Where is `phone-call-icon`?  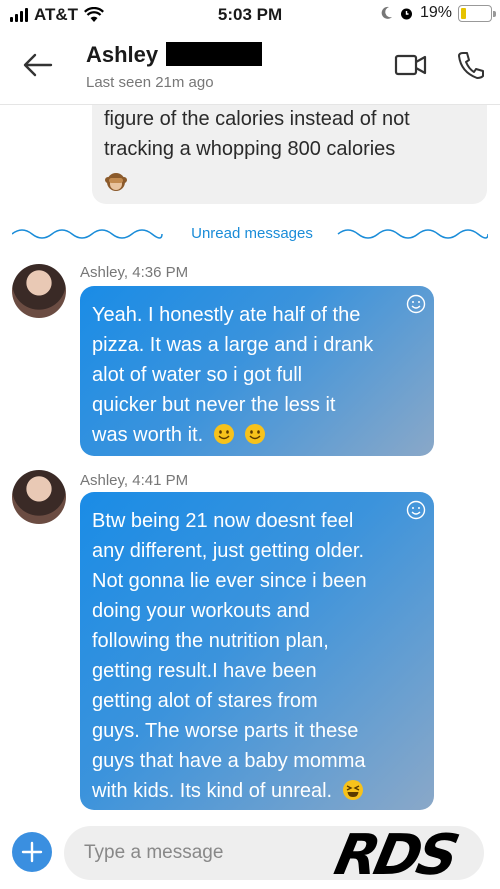 phone-call-icon is located at coordinates (470, 65).